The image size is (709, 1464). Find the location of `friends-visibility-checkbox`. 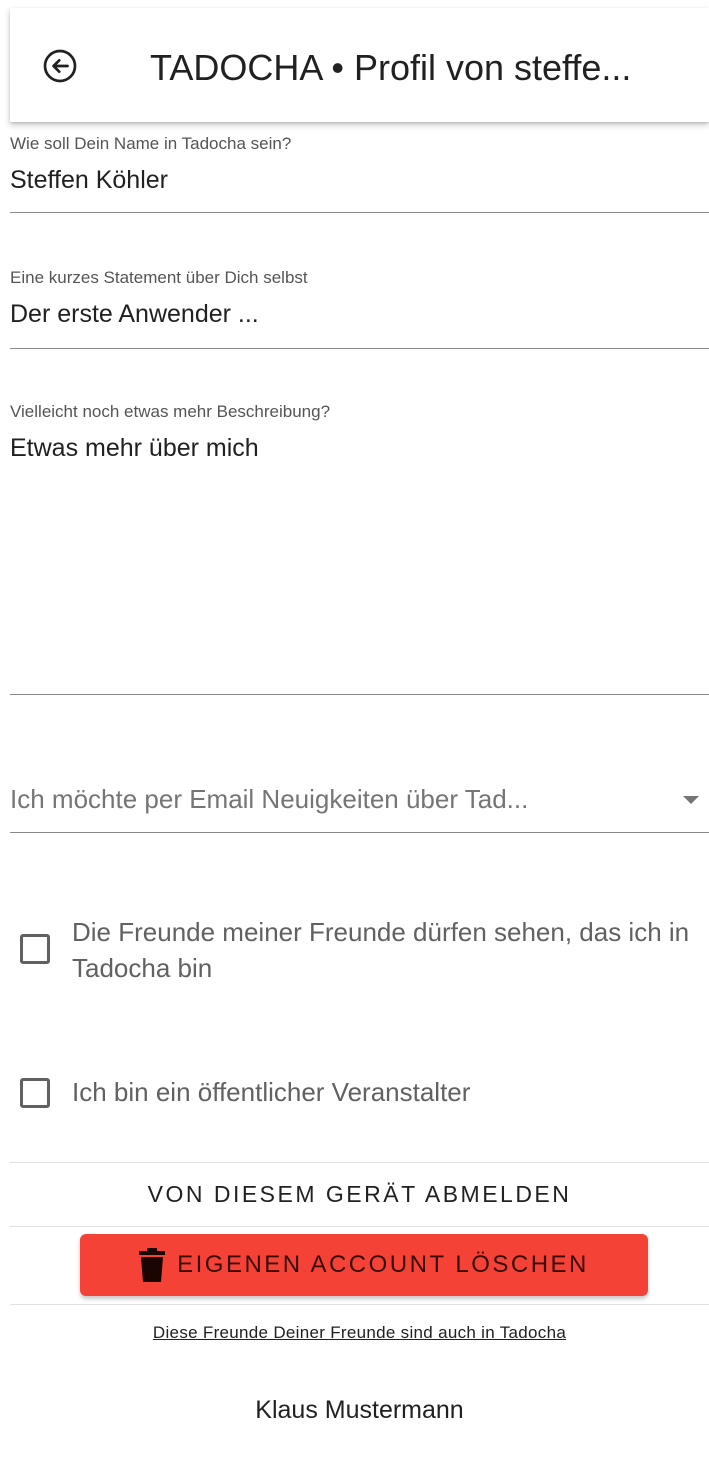

friends-visibility-checkbox is located at coordinates (35, 949).